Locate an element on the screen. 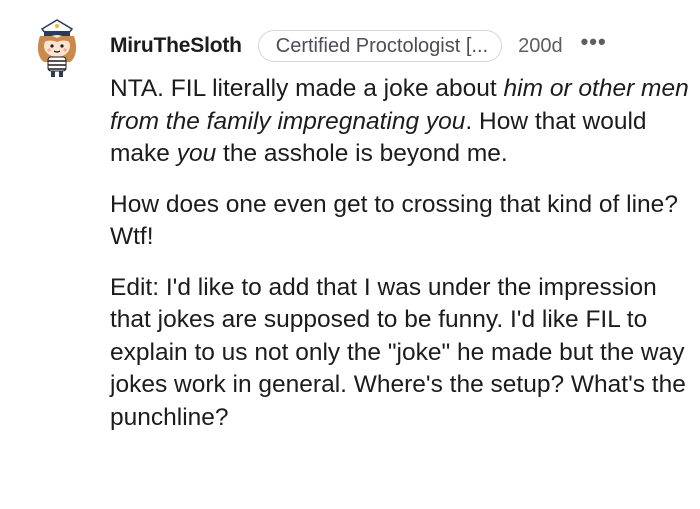  emphasis-text: you is located at coordinates (196, 153).